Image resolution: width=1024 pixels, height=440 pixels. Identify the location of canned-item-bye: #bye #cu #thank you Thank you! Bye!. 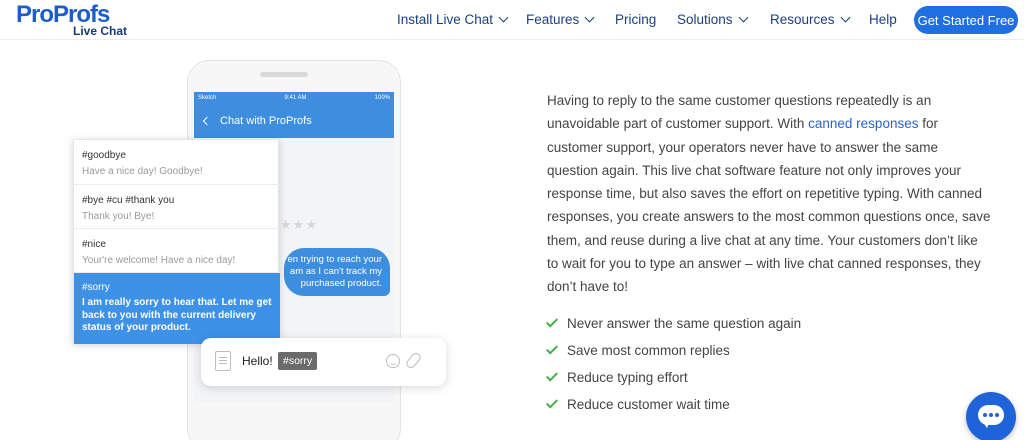
(177, 207).